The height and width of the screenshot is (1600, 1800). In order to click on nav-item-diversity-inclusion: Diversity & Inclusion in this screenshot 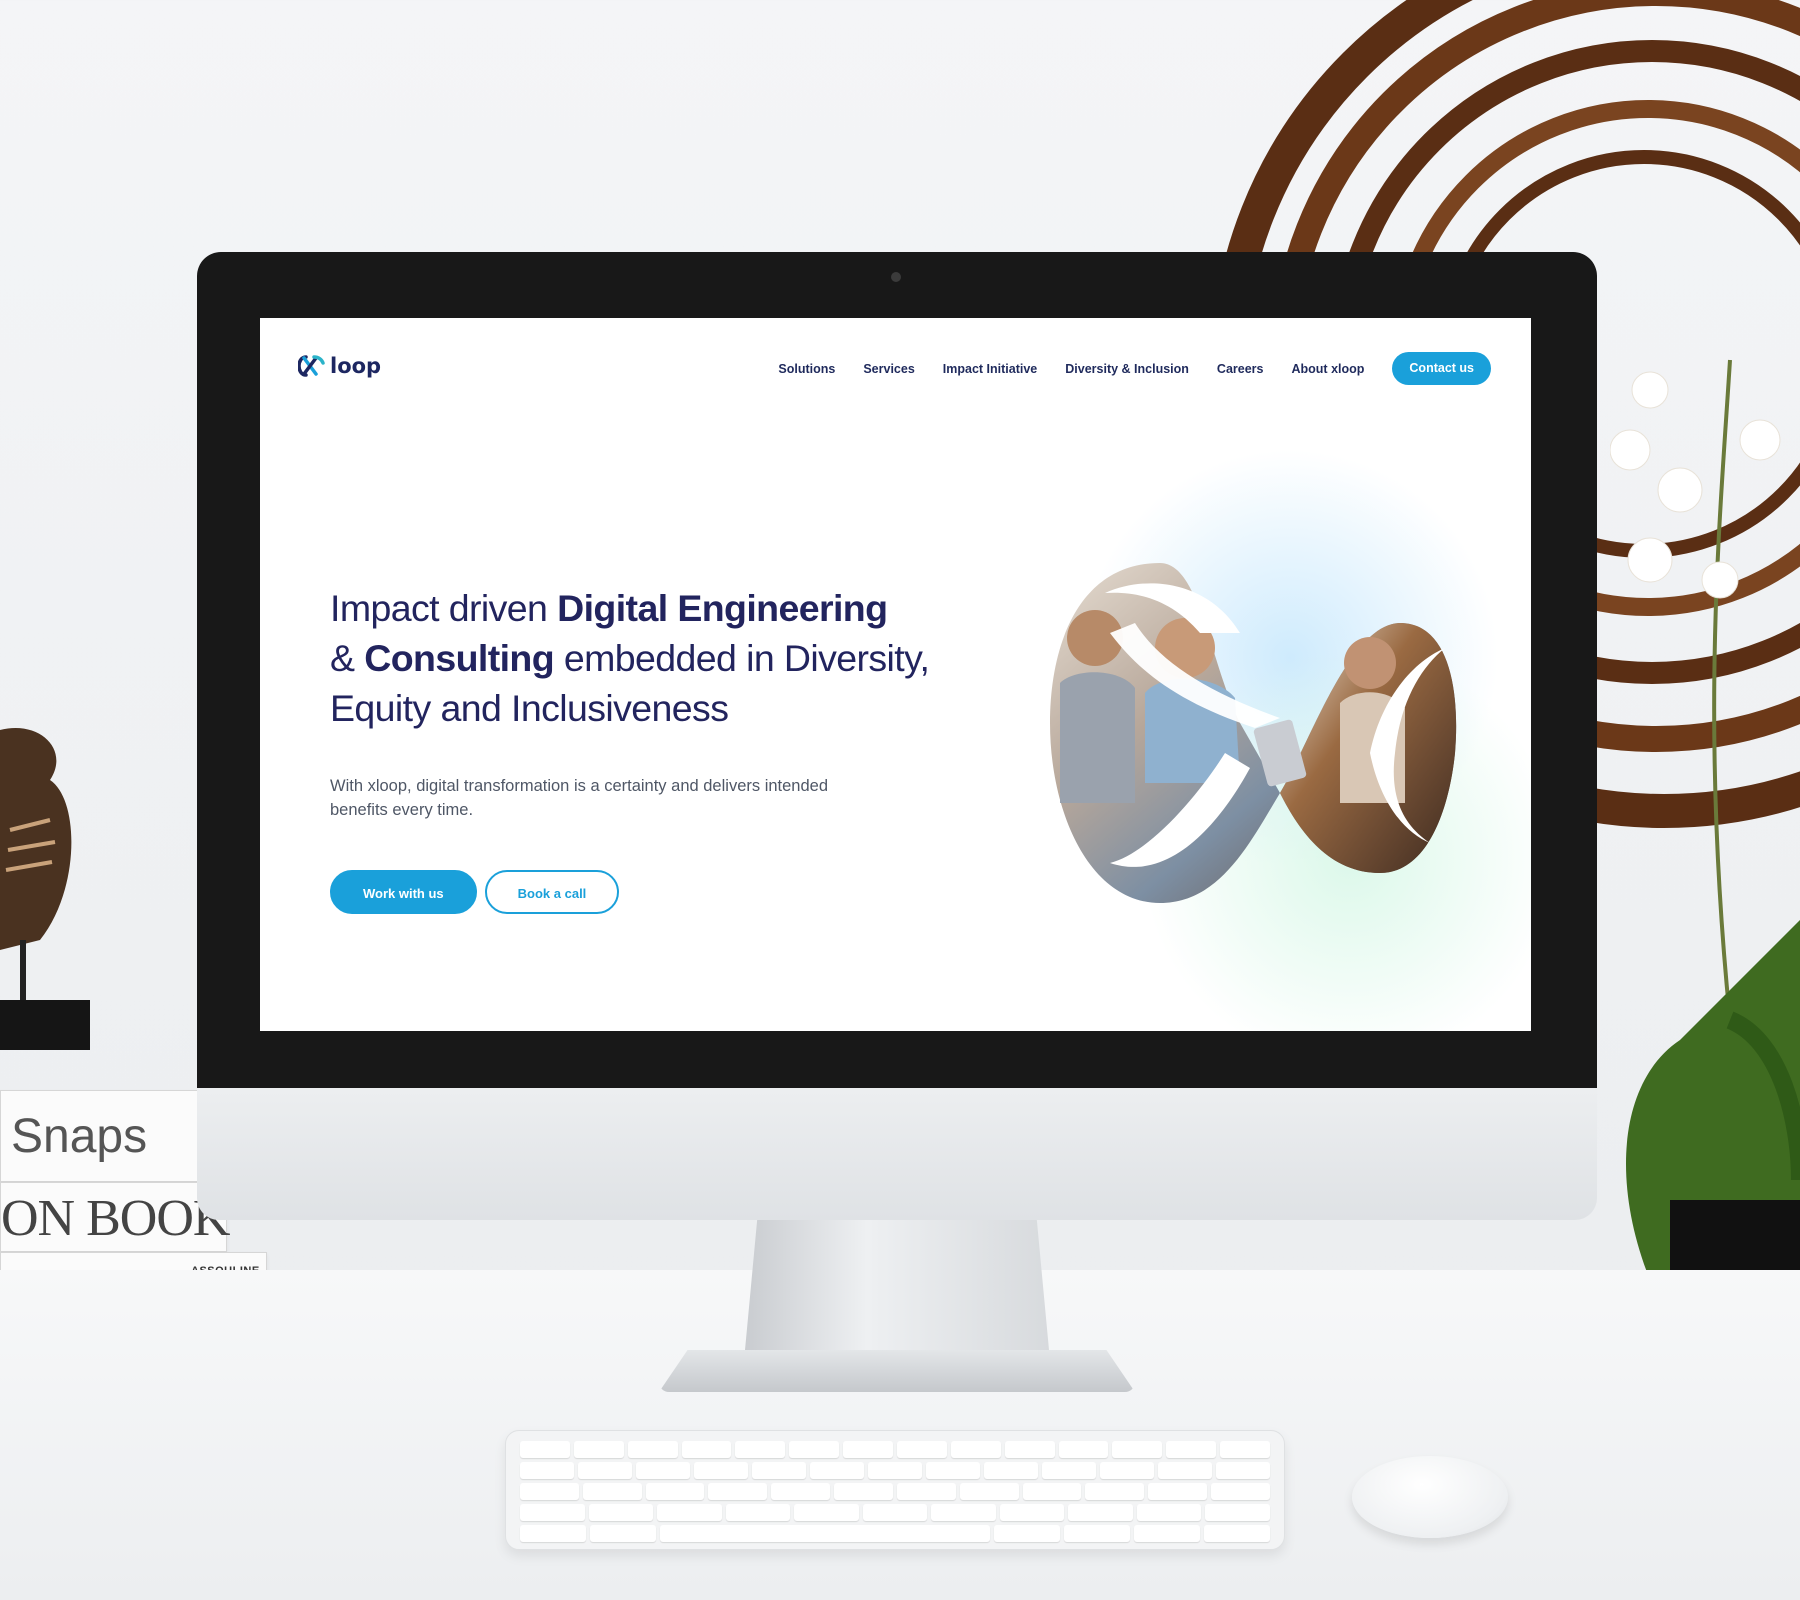, I will do `click(1127, 369)`.